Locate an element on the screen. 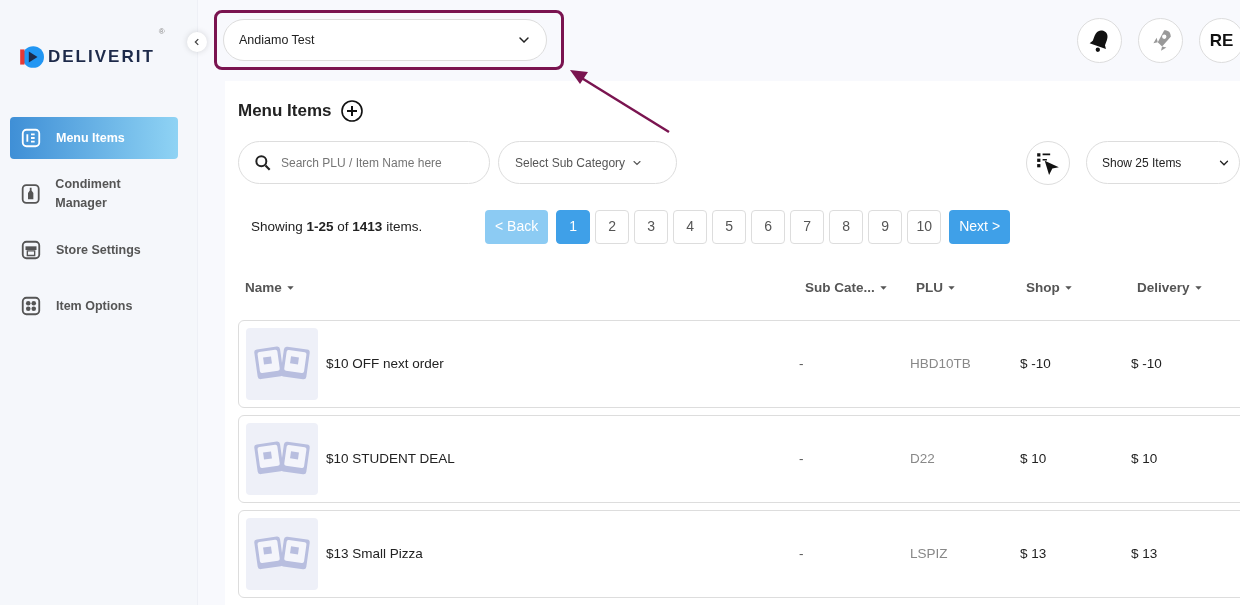 The width and height of the screenshot is (1240, 605). column-header: Shop is located at coordinates (1081, 287).